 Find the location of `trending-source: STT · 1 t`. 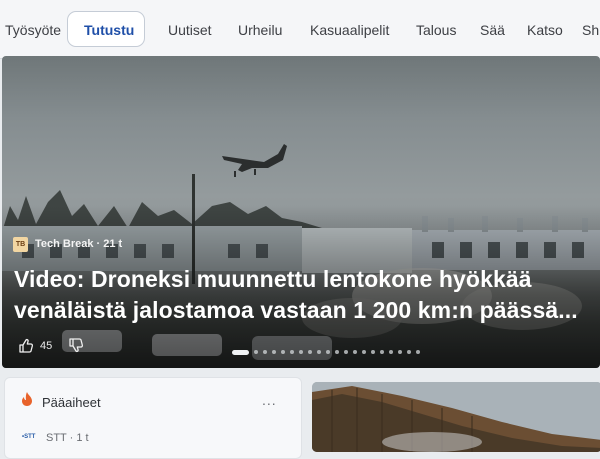

trending-source: STT · 1 t is located at coordinates (67, 438).